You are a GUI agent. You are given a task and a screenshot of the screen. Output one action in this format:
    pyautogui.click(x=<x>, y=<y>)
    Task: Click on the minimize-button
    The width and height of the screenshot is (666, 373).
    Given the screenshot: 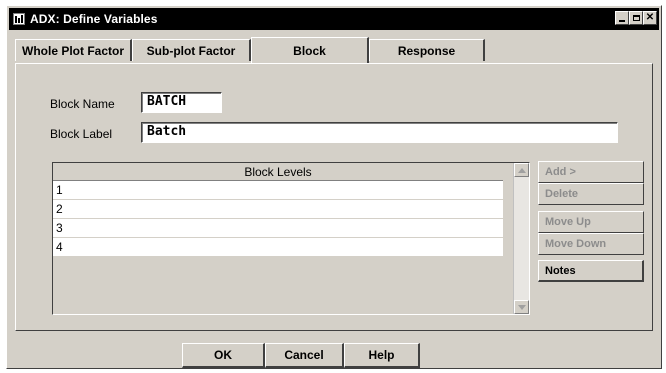 What is the action you would take?
    pyautogui.click(x=622, y=18)
    